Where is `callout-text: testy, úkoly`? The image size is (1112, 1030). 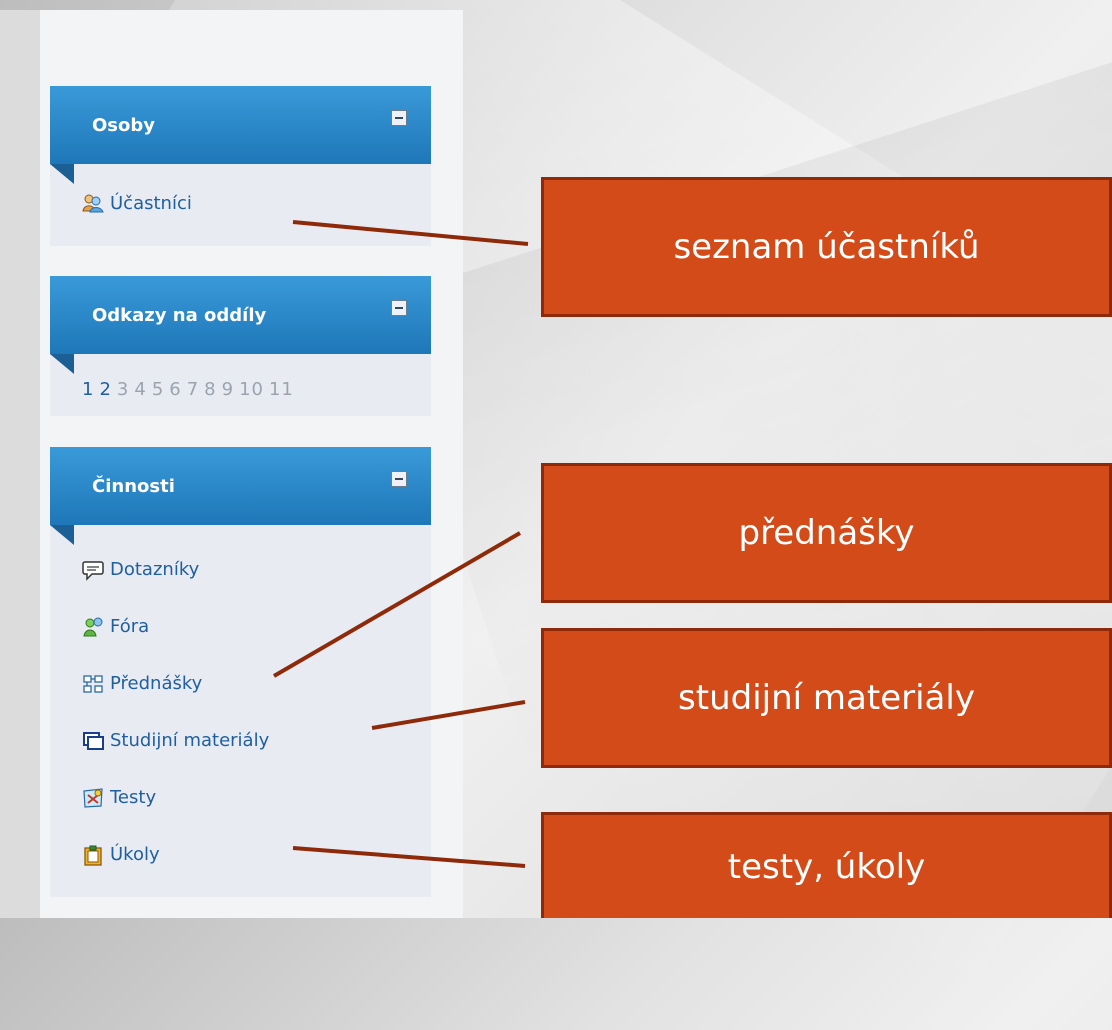 callout-text: testy, úkoly is located at coordinates (826, 866).